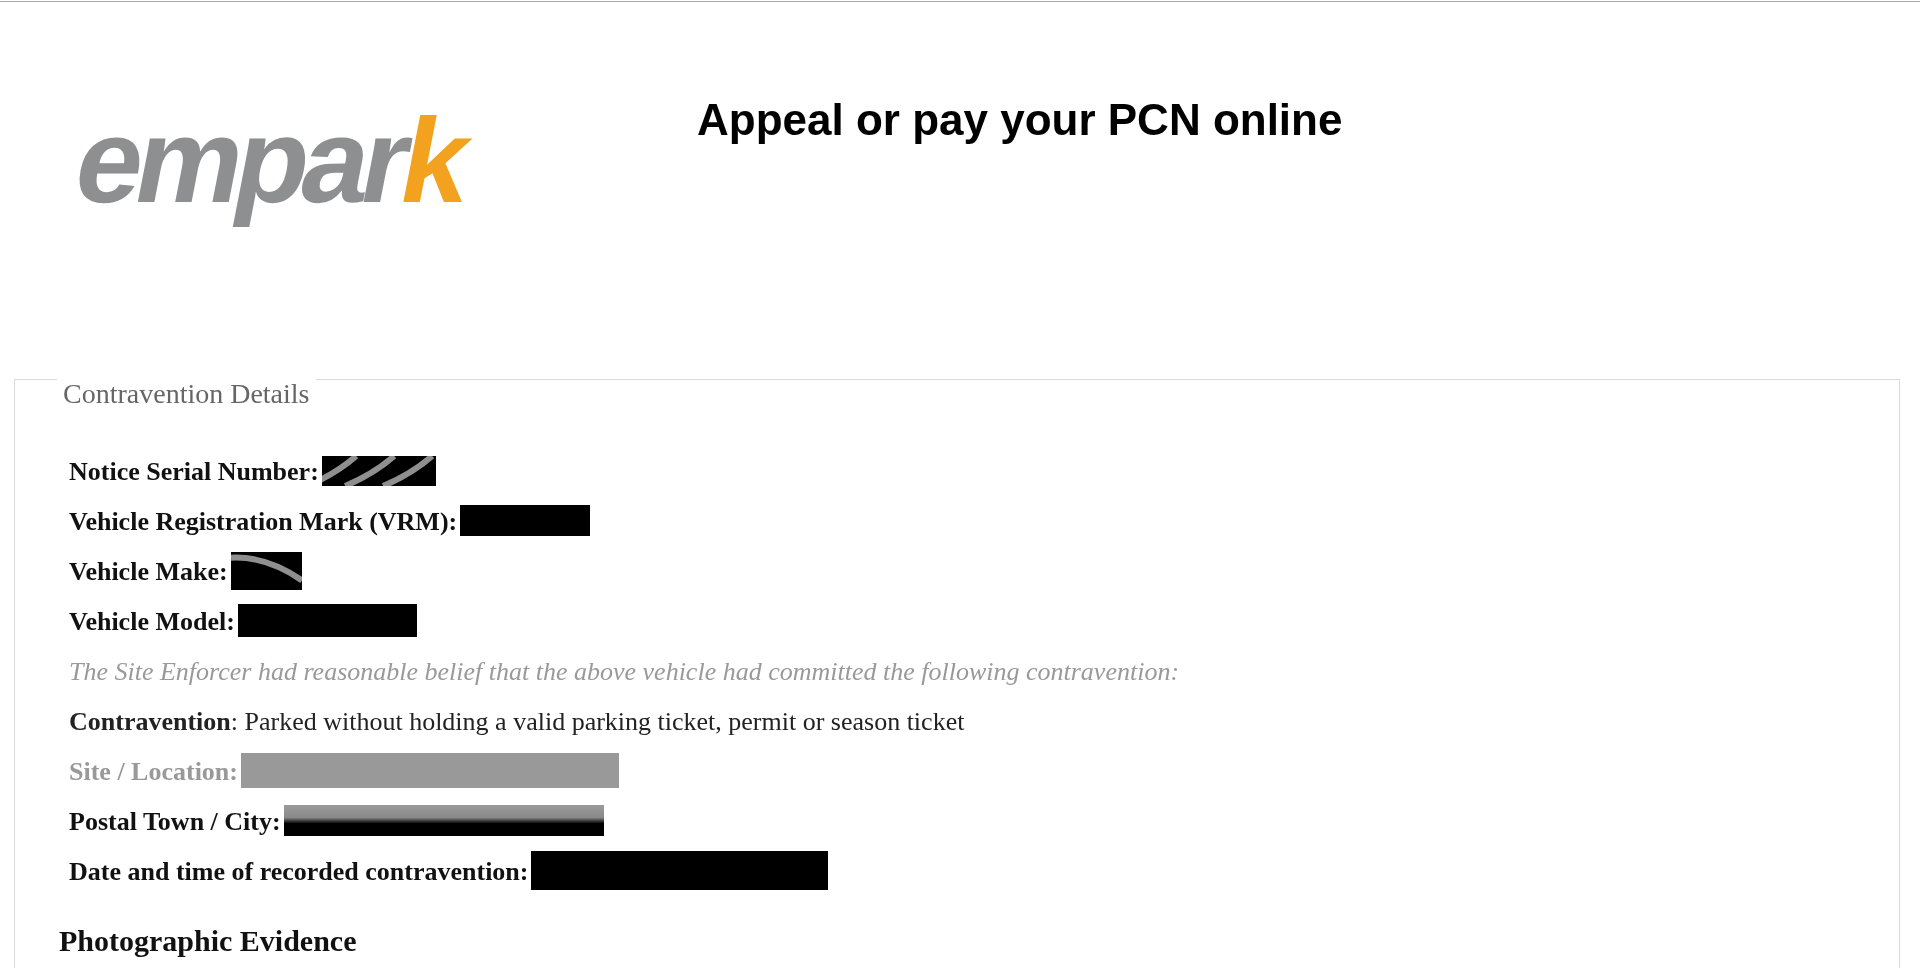  Describe the element at coordinates (194, 472) in the screenshot. I see `field-label: Notice Serial Number:` at that location.